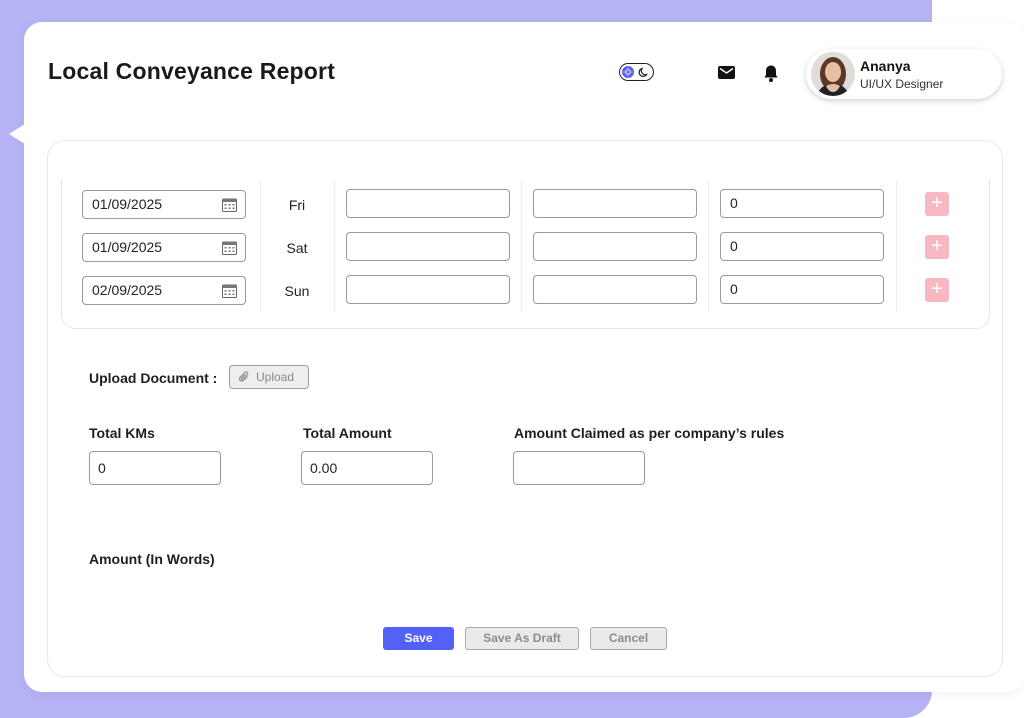  What do you see at coordinates (153, 378) in the screenshot?
I see `upload-label: Upload Document :` at bounding box center [153, 378].